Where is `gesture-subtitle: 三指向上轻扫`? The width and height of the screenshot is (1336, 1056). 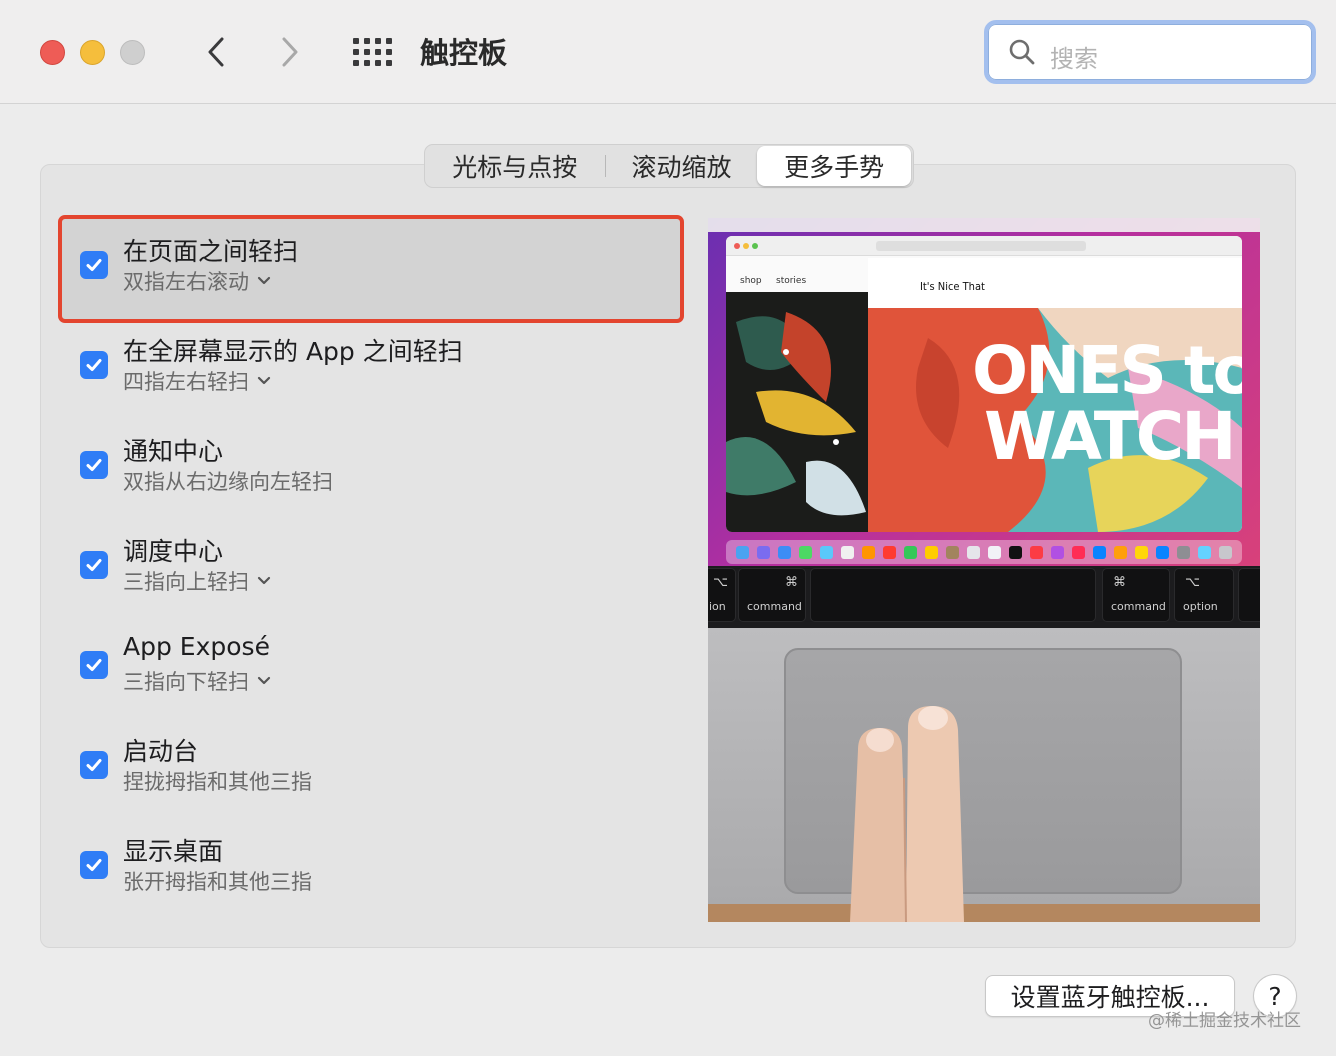
gesture-subtitle: 三指向上轻扫 is located at coordinates (186, 582).